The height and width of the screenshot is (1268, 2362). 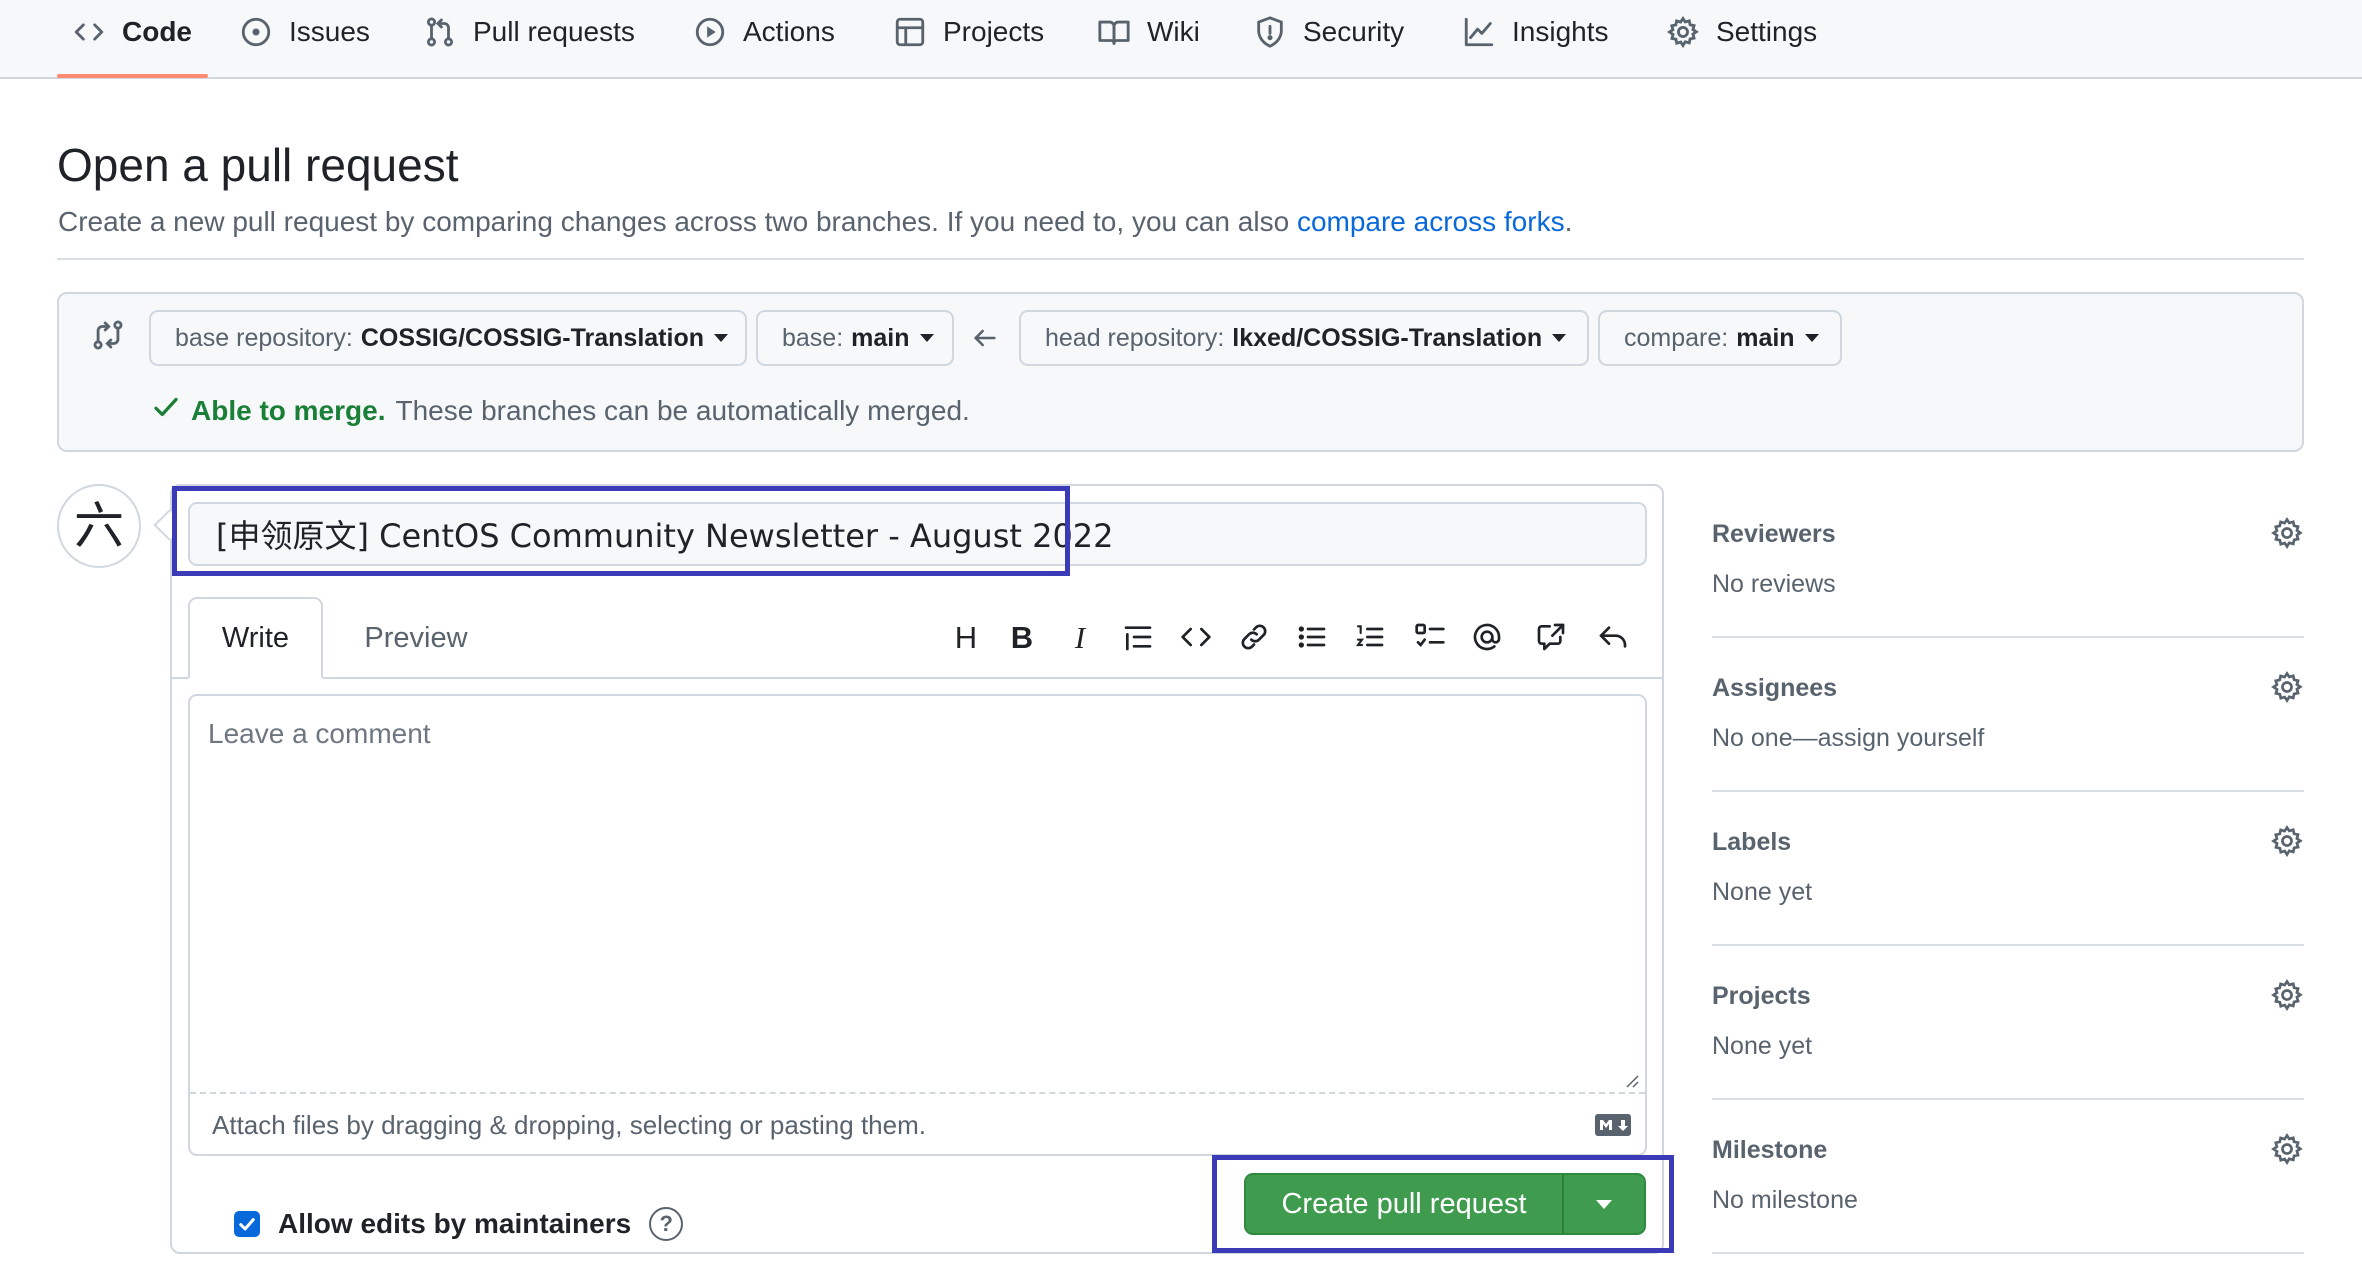 I want to click on sidebar-labels-value: None yet, so click(x=1762, y=892).